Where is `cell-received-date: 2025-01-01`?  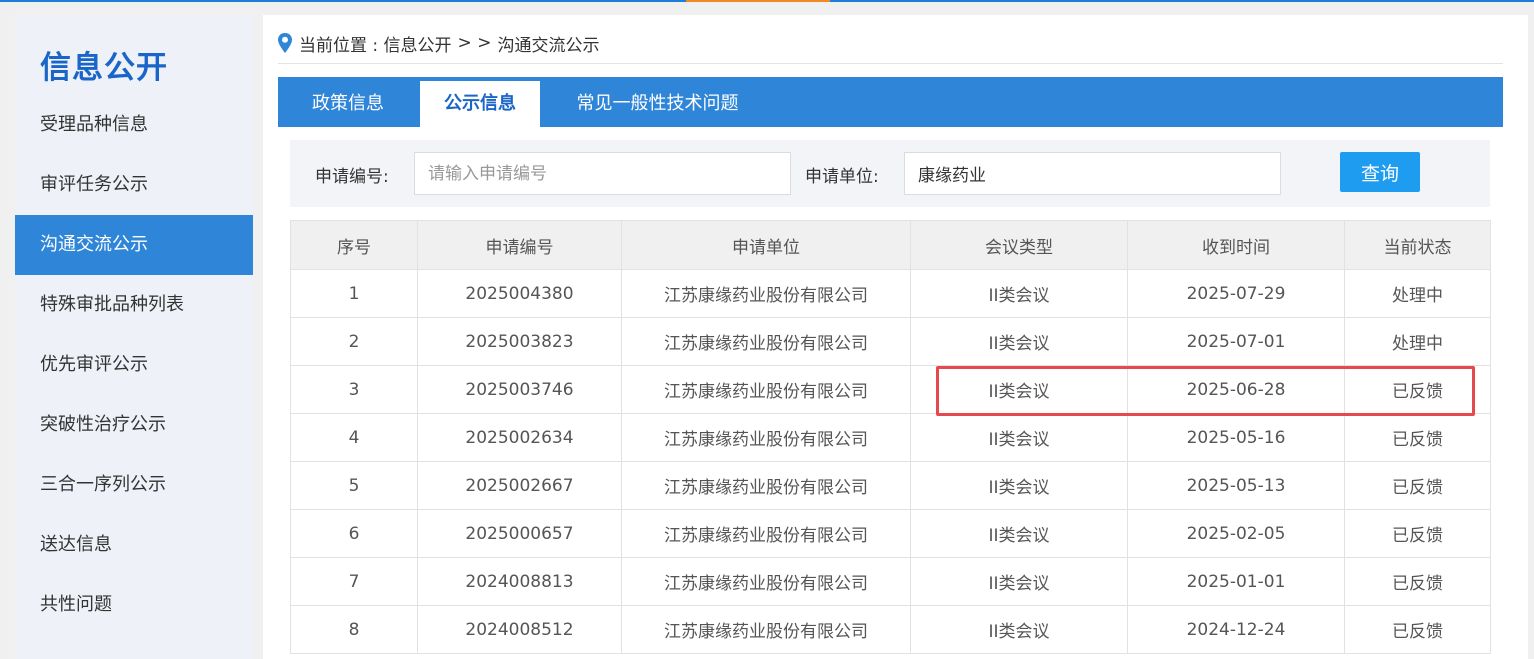 cell-received-date: 2025-01-01 is located at coordinates (1236, 581).